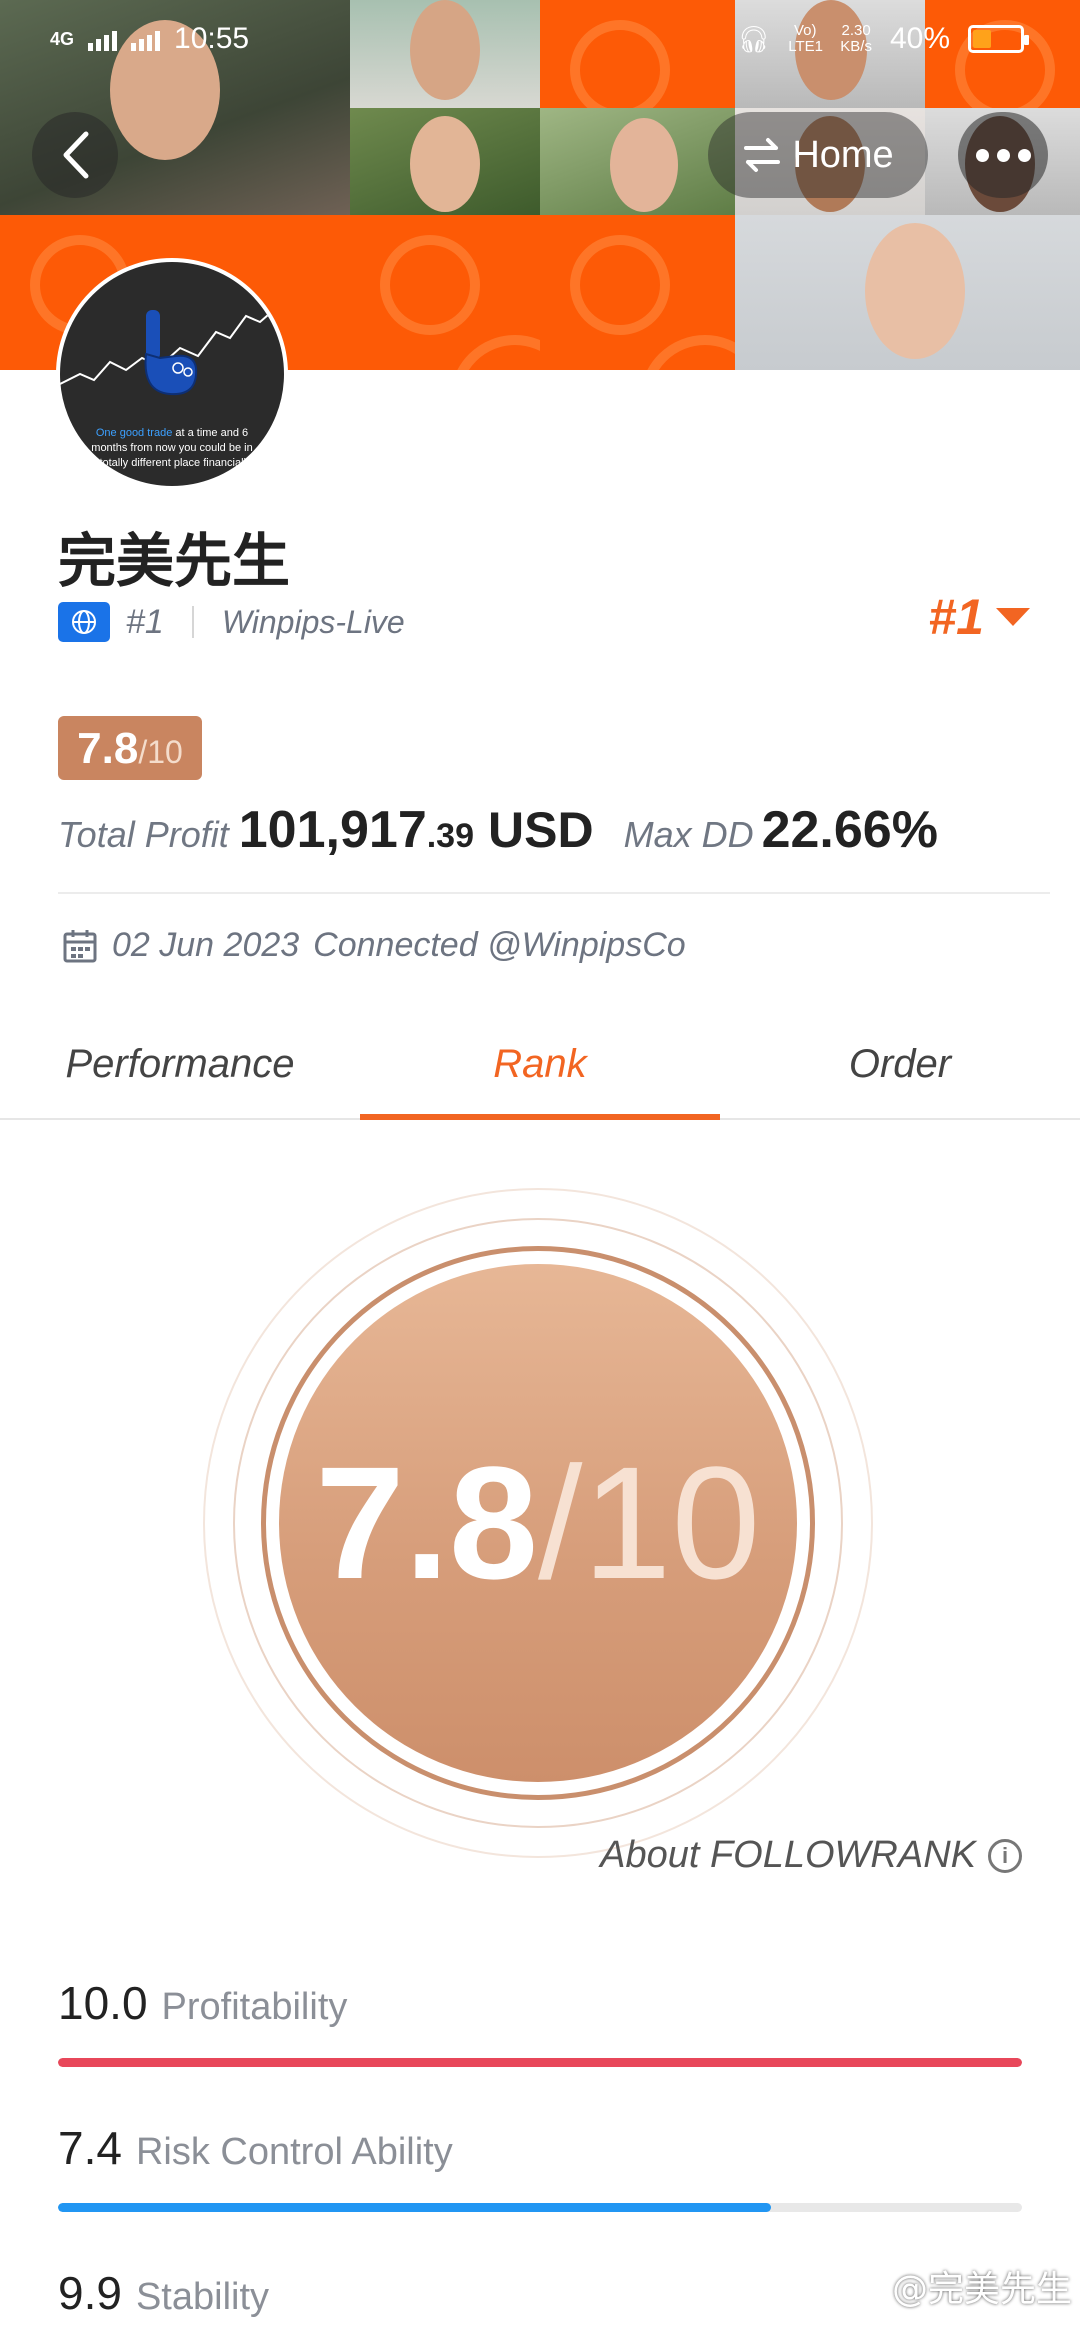 This screenshot has width=1080, height=2340. What do you see at coordinates (192, 622) in the screenshot?
I see `meta-divider` at bounding box center [192, 622].